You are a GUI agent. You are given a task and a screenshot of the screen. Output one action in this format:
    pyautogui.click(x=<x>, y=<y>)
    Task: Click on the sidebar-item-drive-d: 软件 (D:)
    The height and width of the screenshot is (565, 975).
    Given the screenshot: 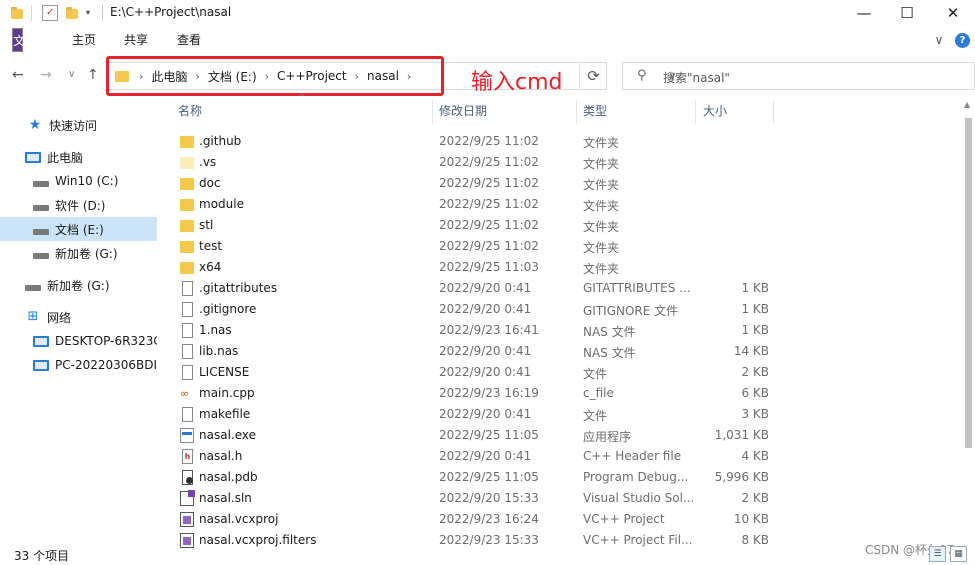 What is the action you would take?
    pyautogui.click(x=78, y=205)
    